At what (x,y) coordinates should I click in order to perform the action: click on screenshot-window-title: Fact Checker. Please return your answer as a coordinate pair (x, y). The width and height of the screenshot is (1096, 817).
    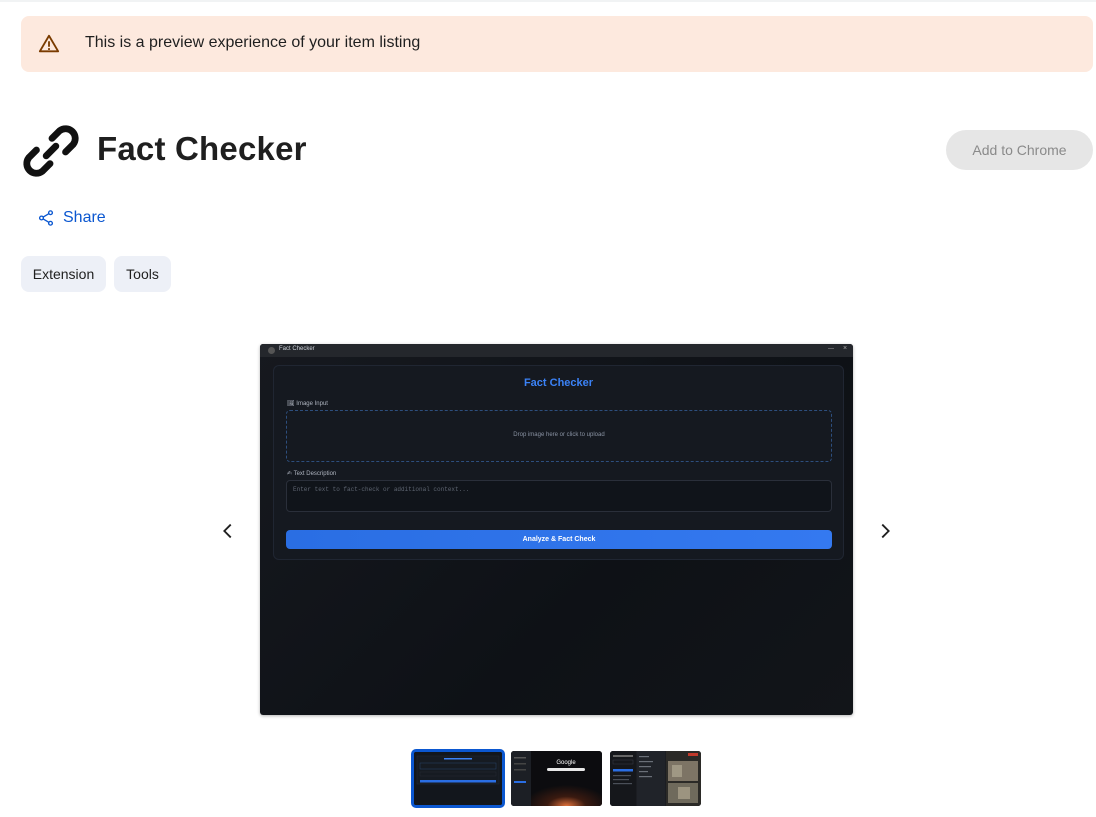
    Looking at the image, I should click on (297, 349).